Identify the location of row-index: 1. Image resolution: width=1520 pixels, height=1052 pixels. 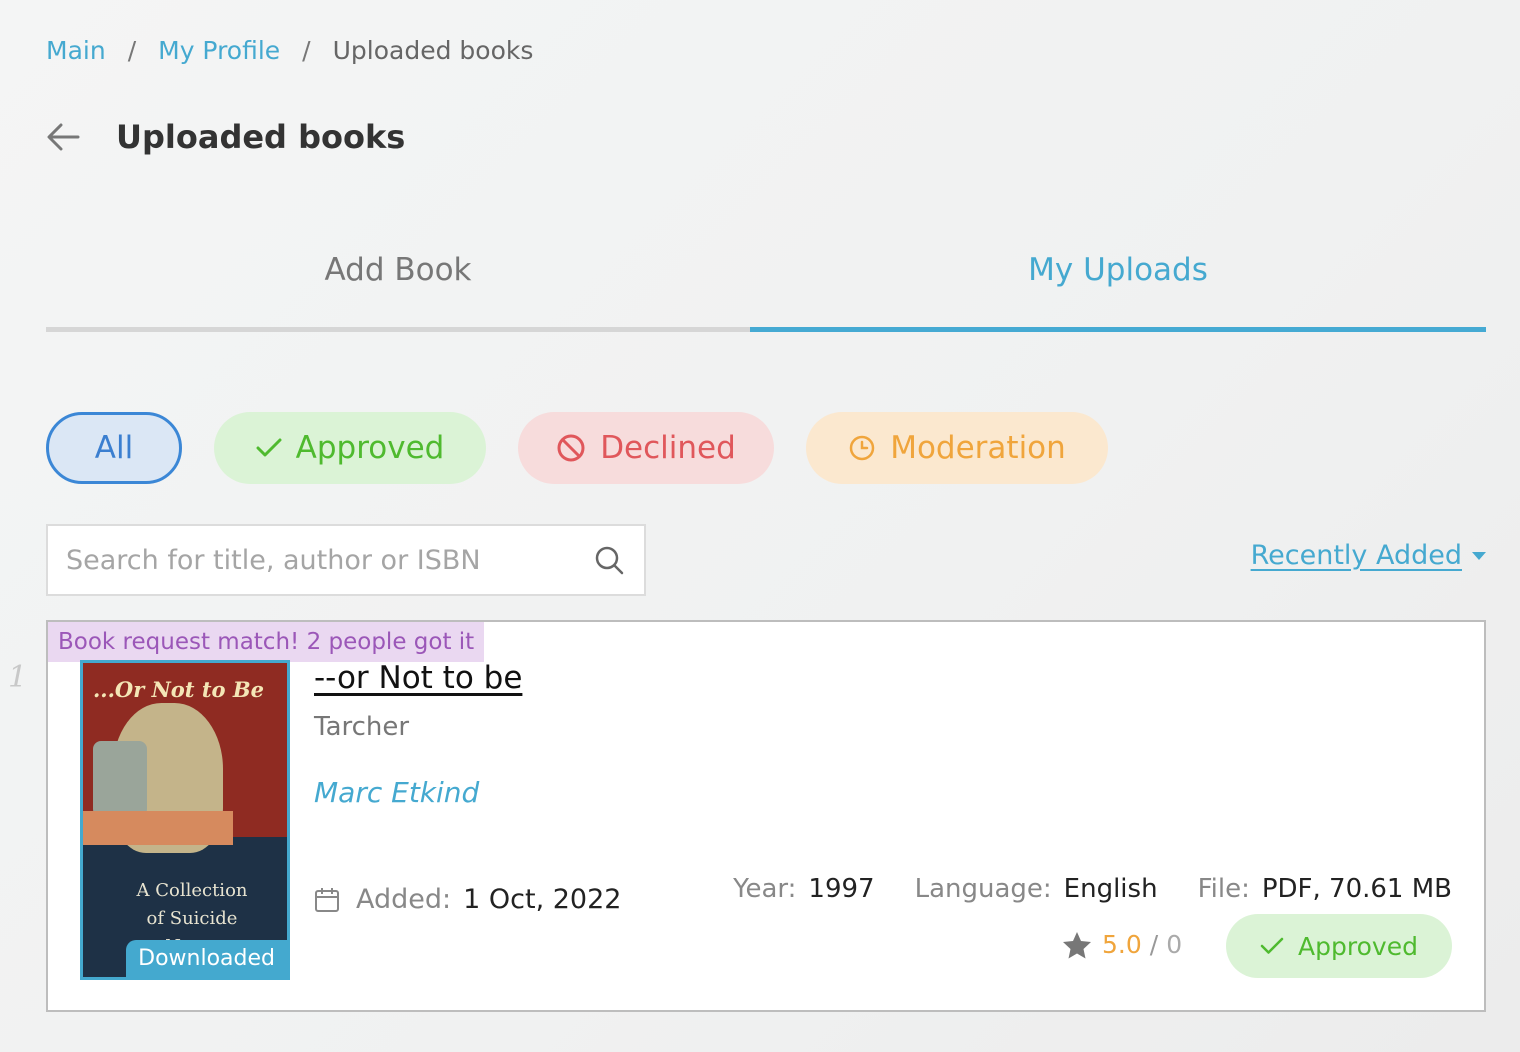
(18, 677).